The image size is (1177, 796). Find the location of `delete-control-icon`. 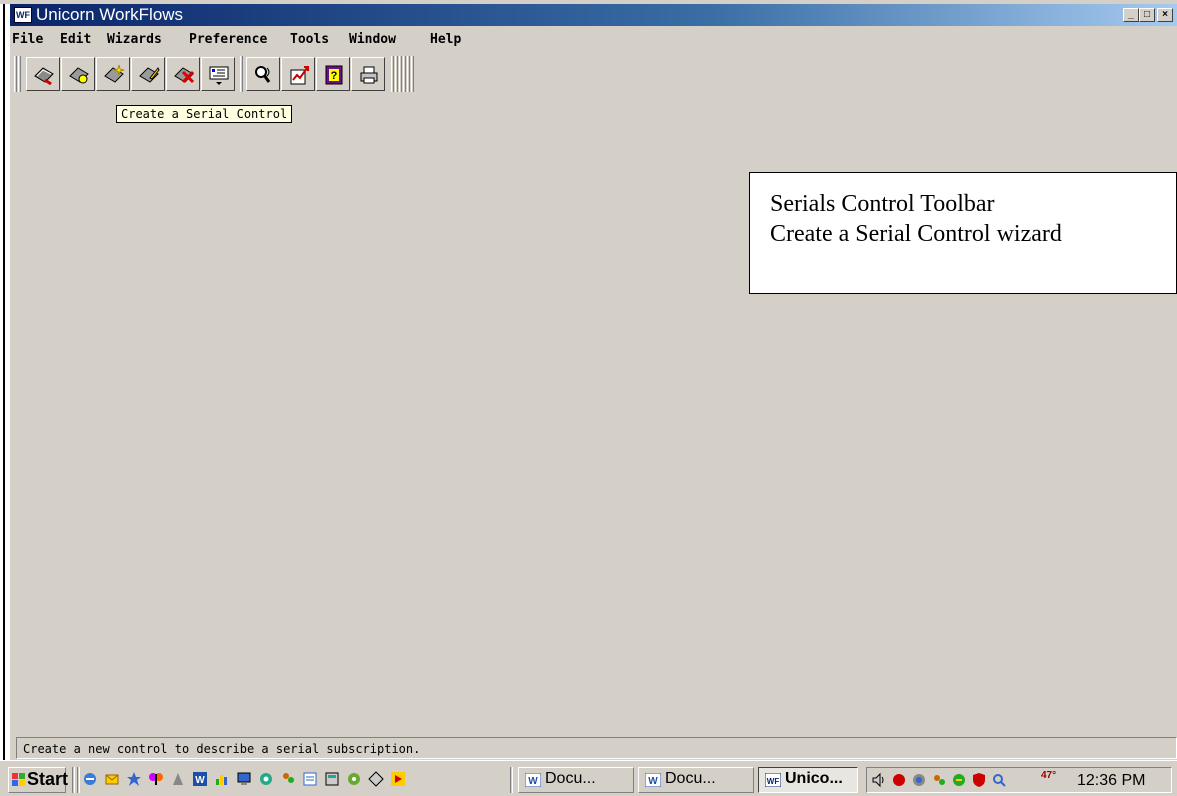

delete-control-icon is located at coordinates (184, 75).